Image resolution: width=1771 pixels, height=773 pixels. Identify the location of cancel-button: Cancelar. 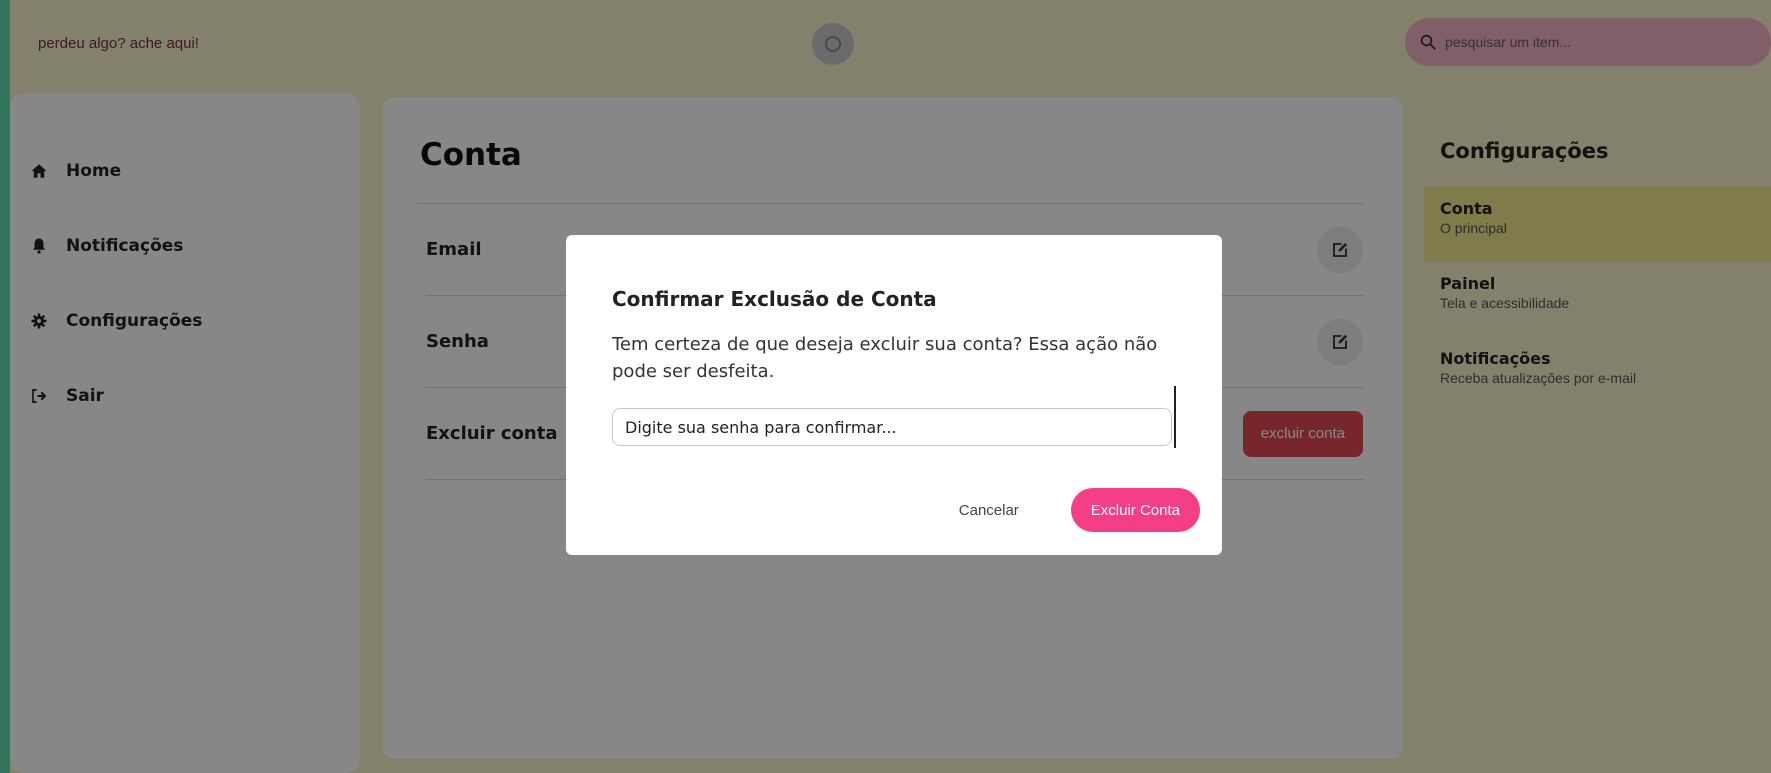
(989, 510).